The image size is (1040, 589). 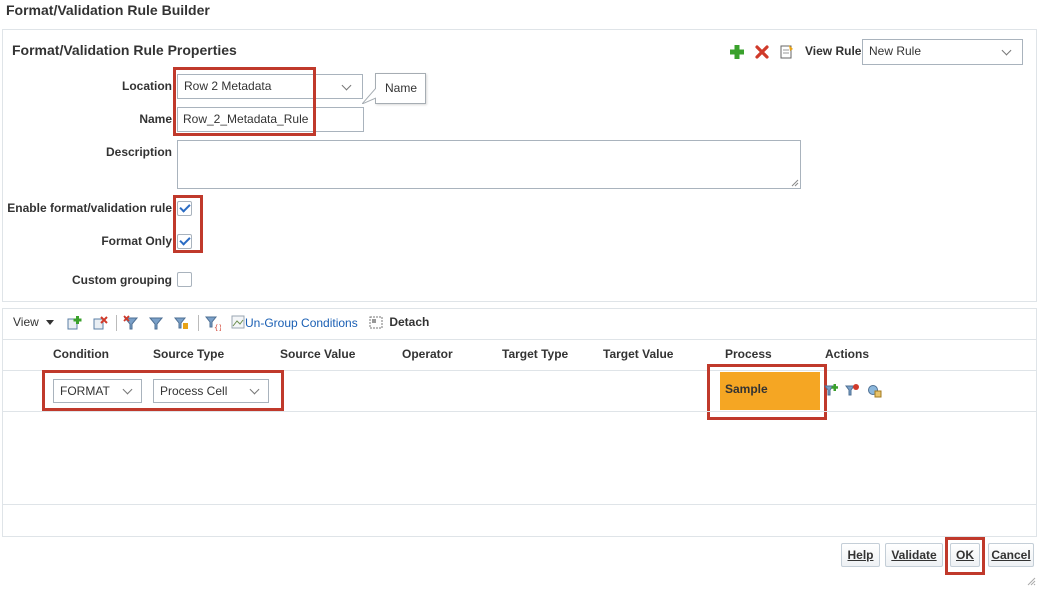 I want to click on detach-icon, so click(x=376, y=322).